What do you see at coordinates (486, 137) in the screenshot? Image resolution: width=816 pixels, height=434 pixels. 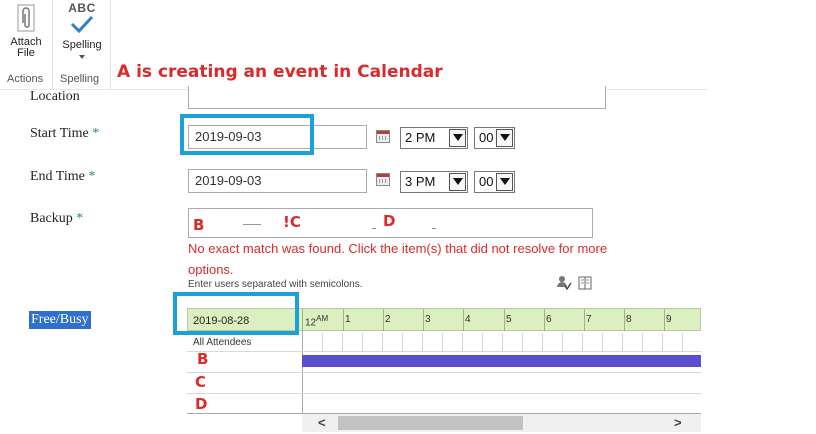 I see `start-minute-value: 00` at bounding box center [486, 137].